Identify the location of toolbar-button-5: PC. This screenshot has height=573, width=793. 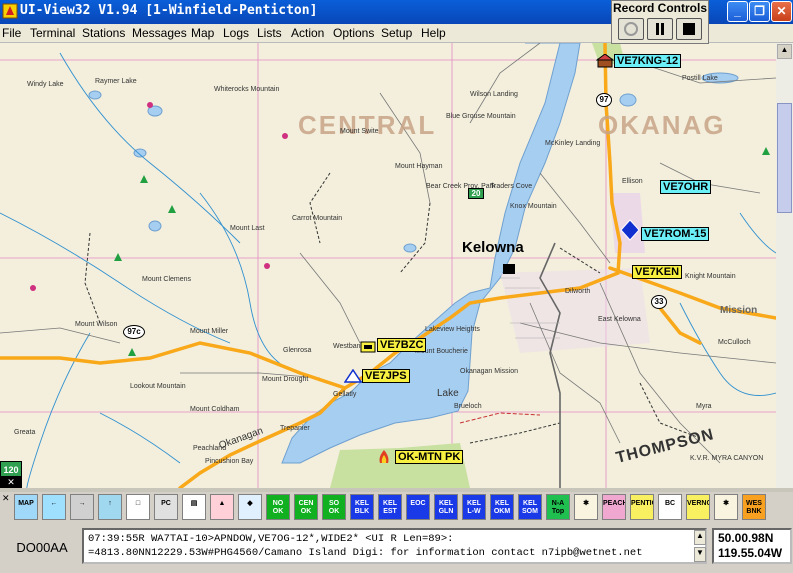
(166, 507).